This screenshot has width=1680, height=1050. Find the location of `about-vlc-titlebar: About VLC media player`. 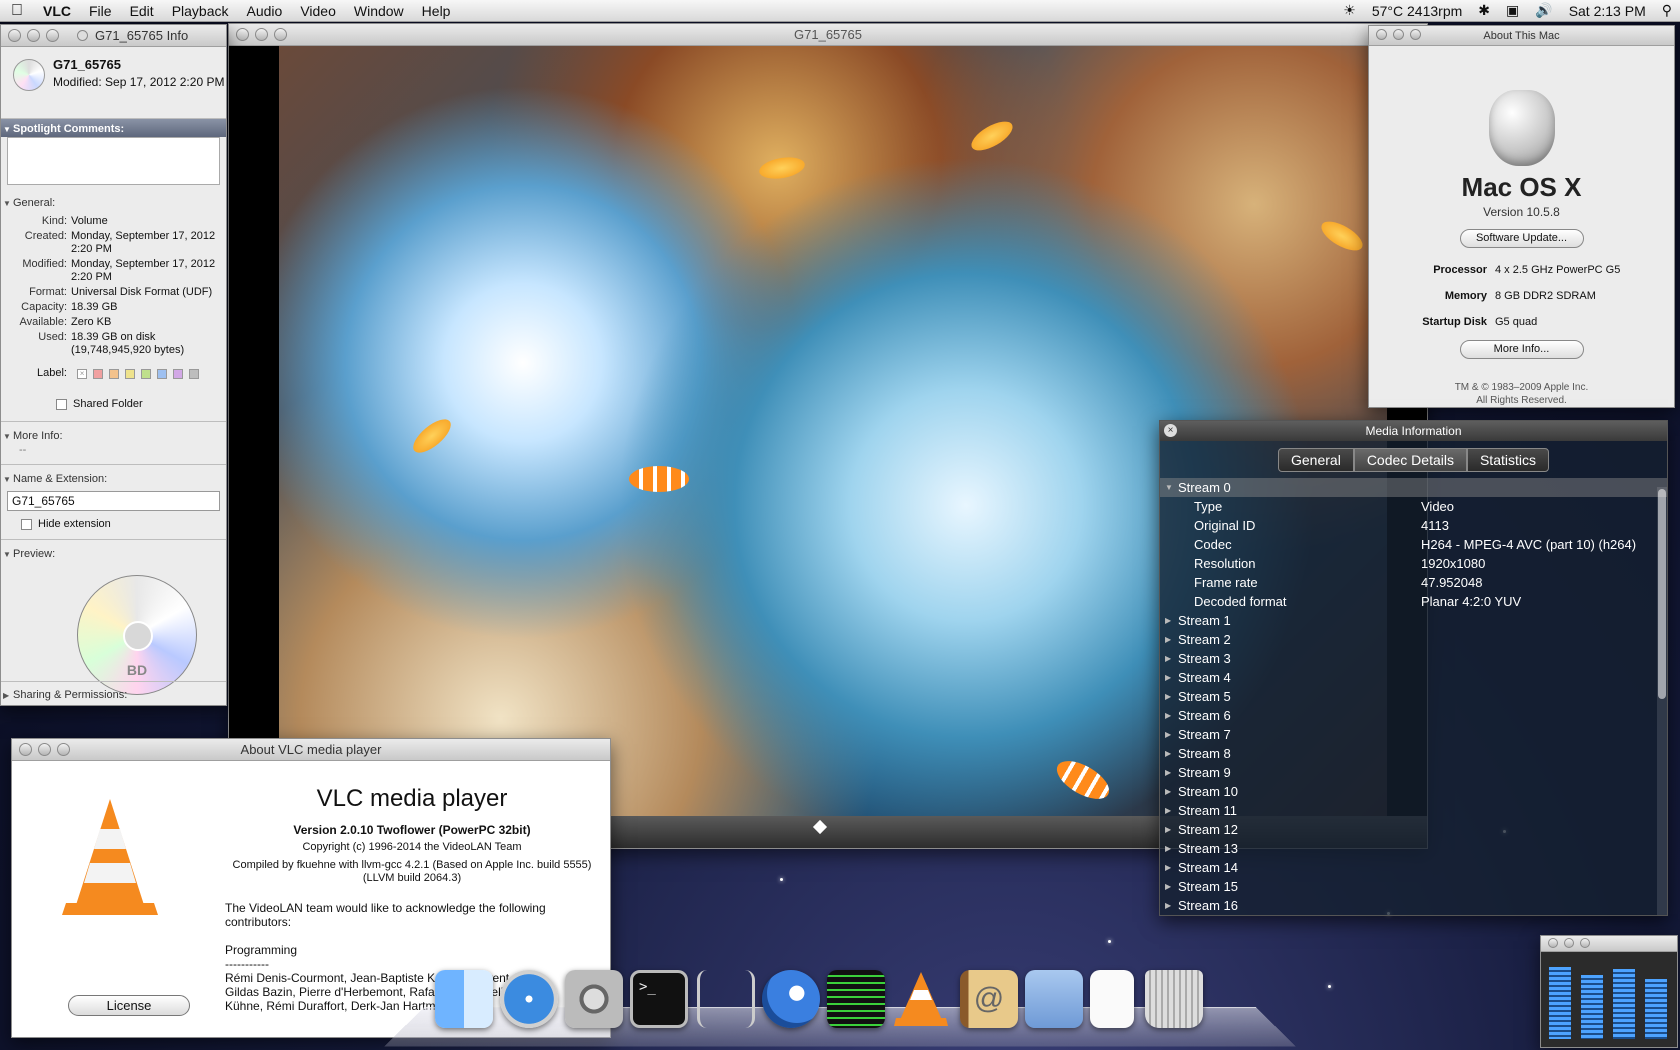

about-vlc-titlebar: About VLC media player is located at coordinates (311, 750).